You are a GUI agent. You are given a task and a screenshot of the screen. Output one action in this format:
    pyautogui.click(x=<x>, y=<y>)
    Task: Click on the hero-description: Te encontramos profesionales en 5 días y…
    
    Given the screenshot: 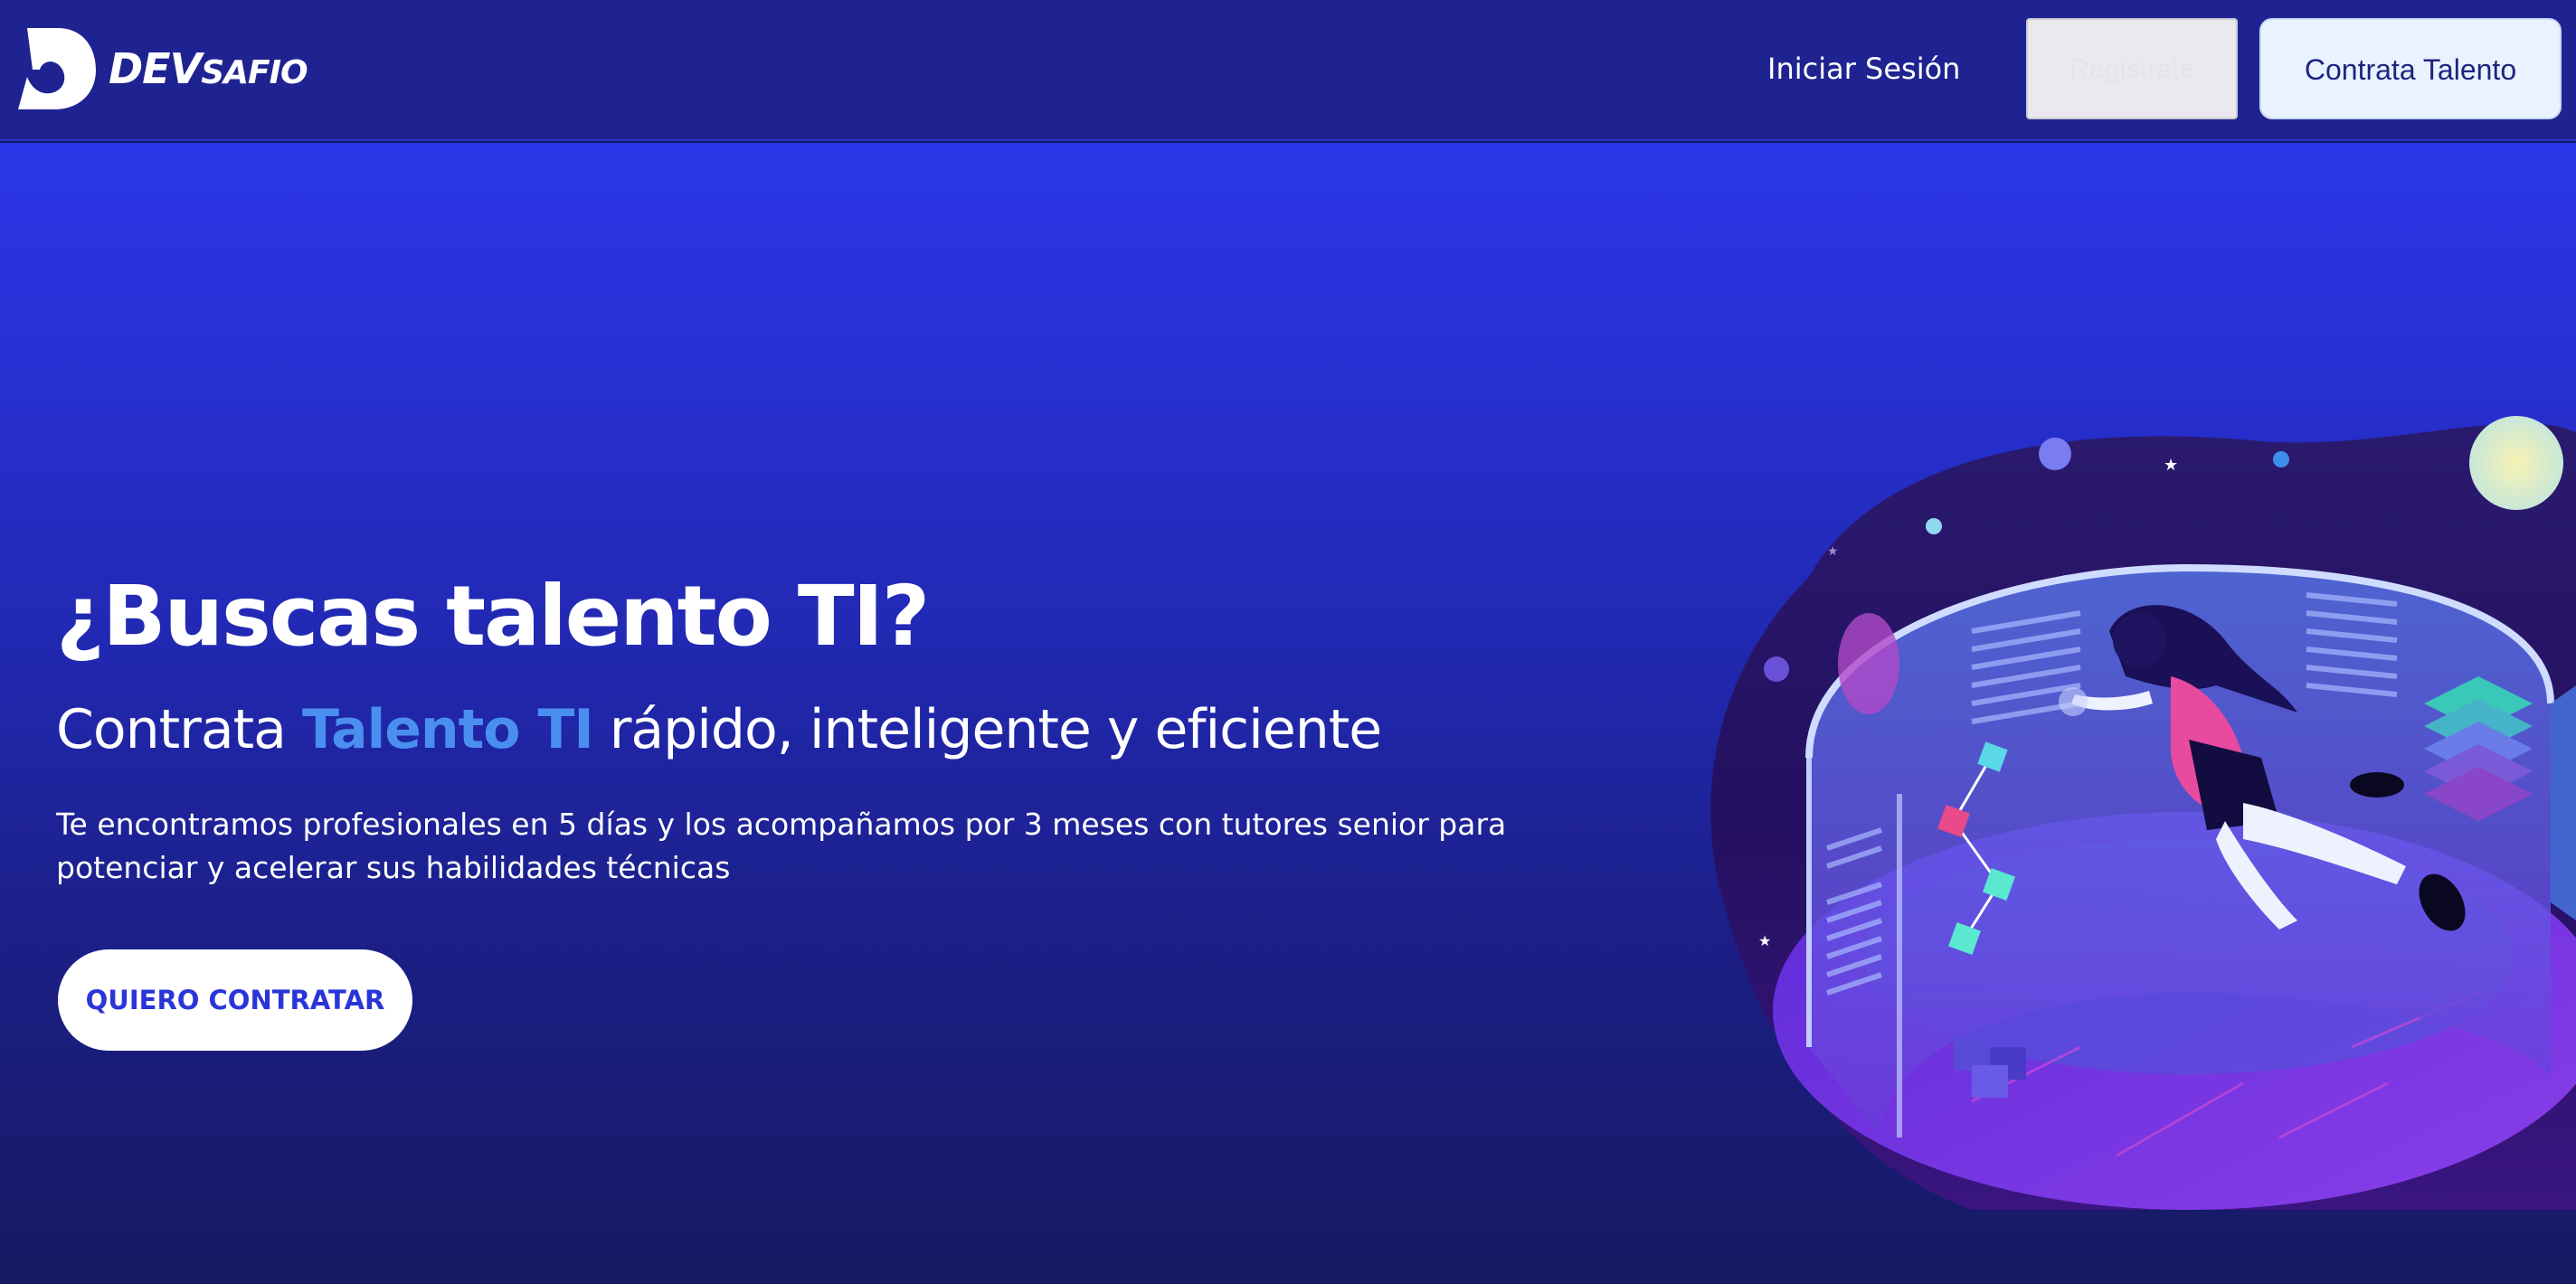 What is the action you would take?
    pyautogui.click(x=782, y=846)
    